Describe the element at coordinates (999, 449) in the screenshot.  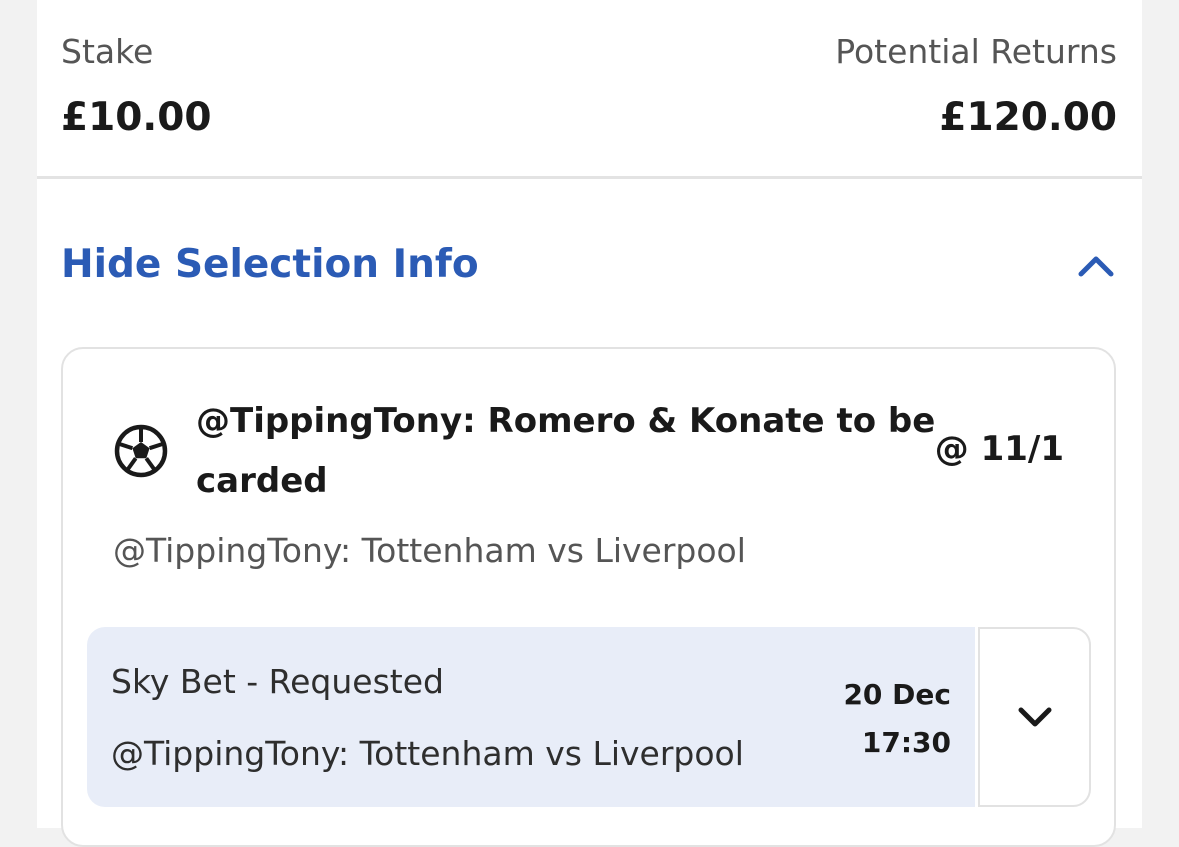
I see `selection-odds: @ 11/1` at that location.